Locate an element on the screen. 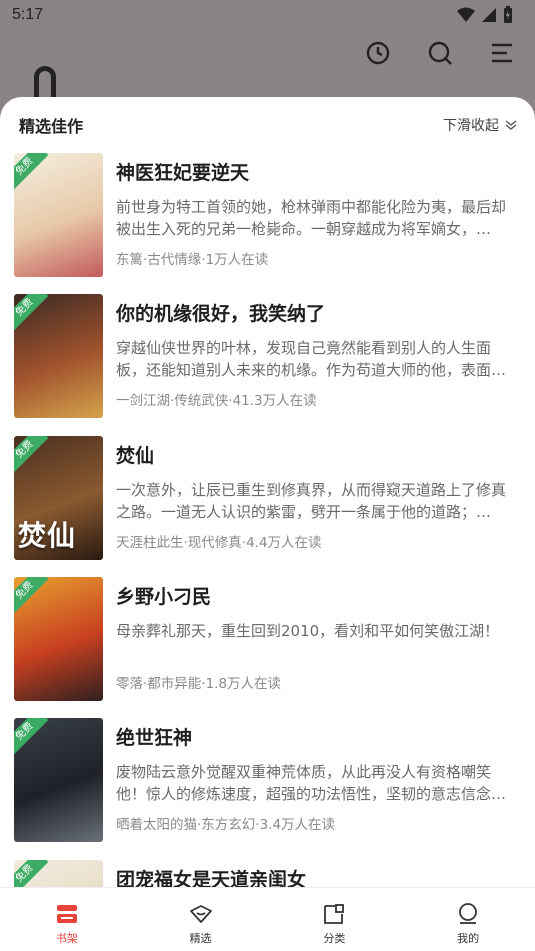  sheet-header: 精选佳作 下滑收起 is located at coordinates (267, 125).